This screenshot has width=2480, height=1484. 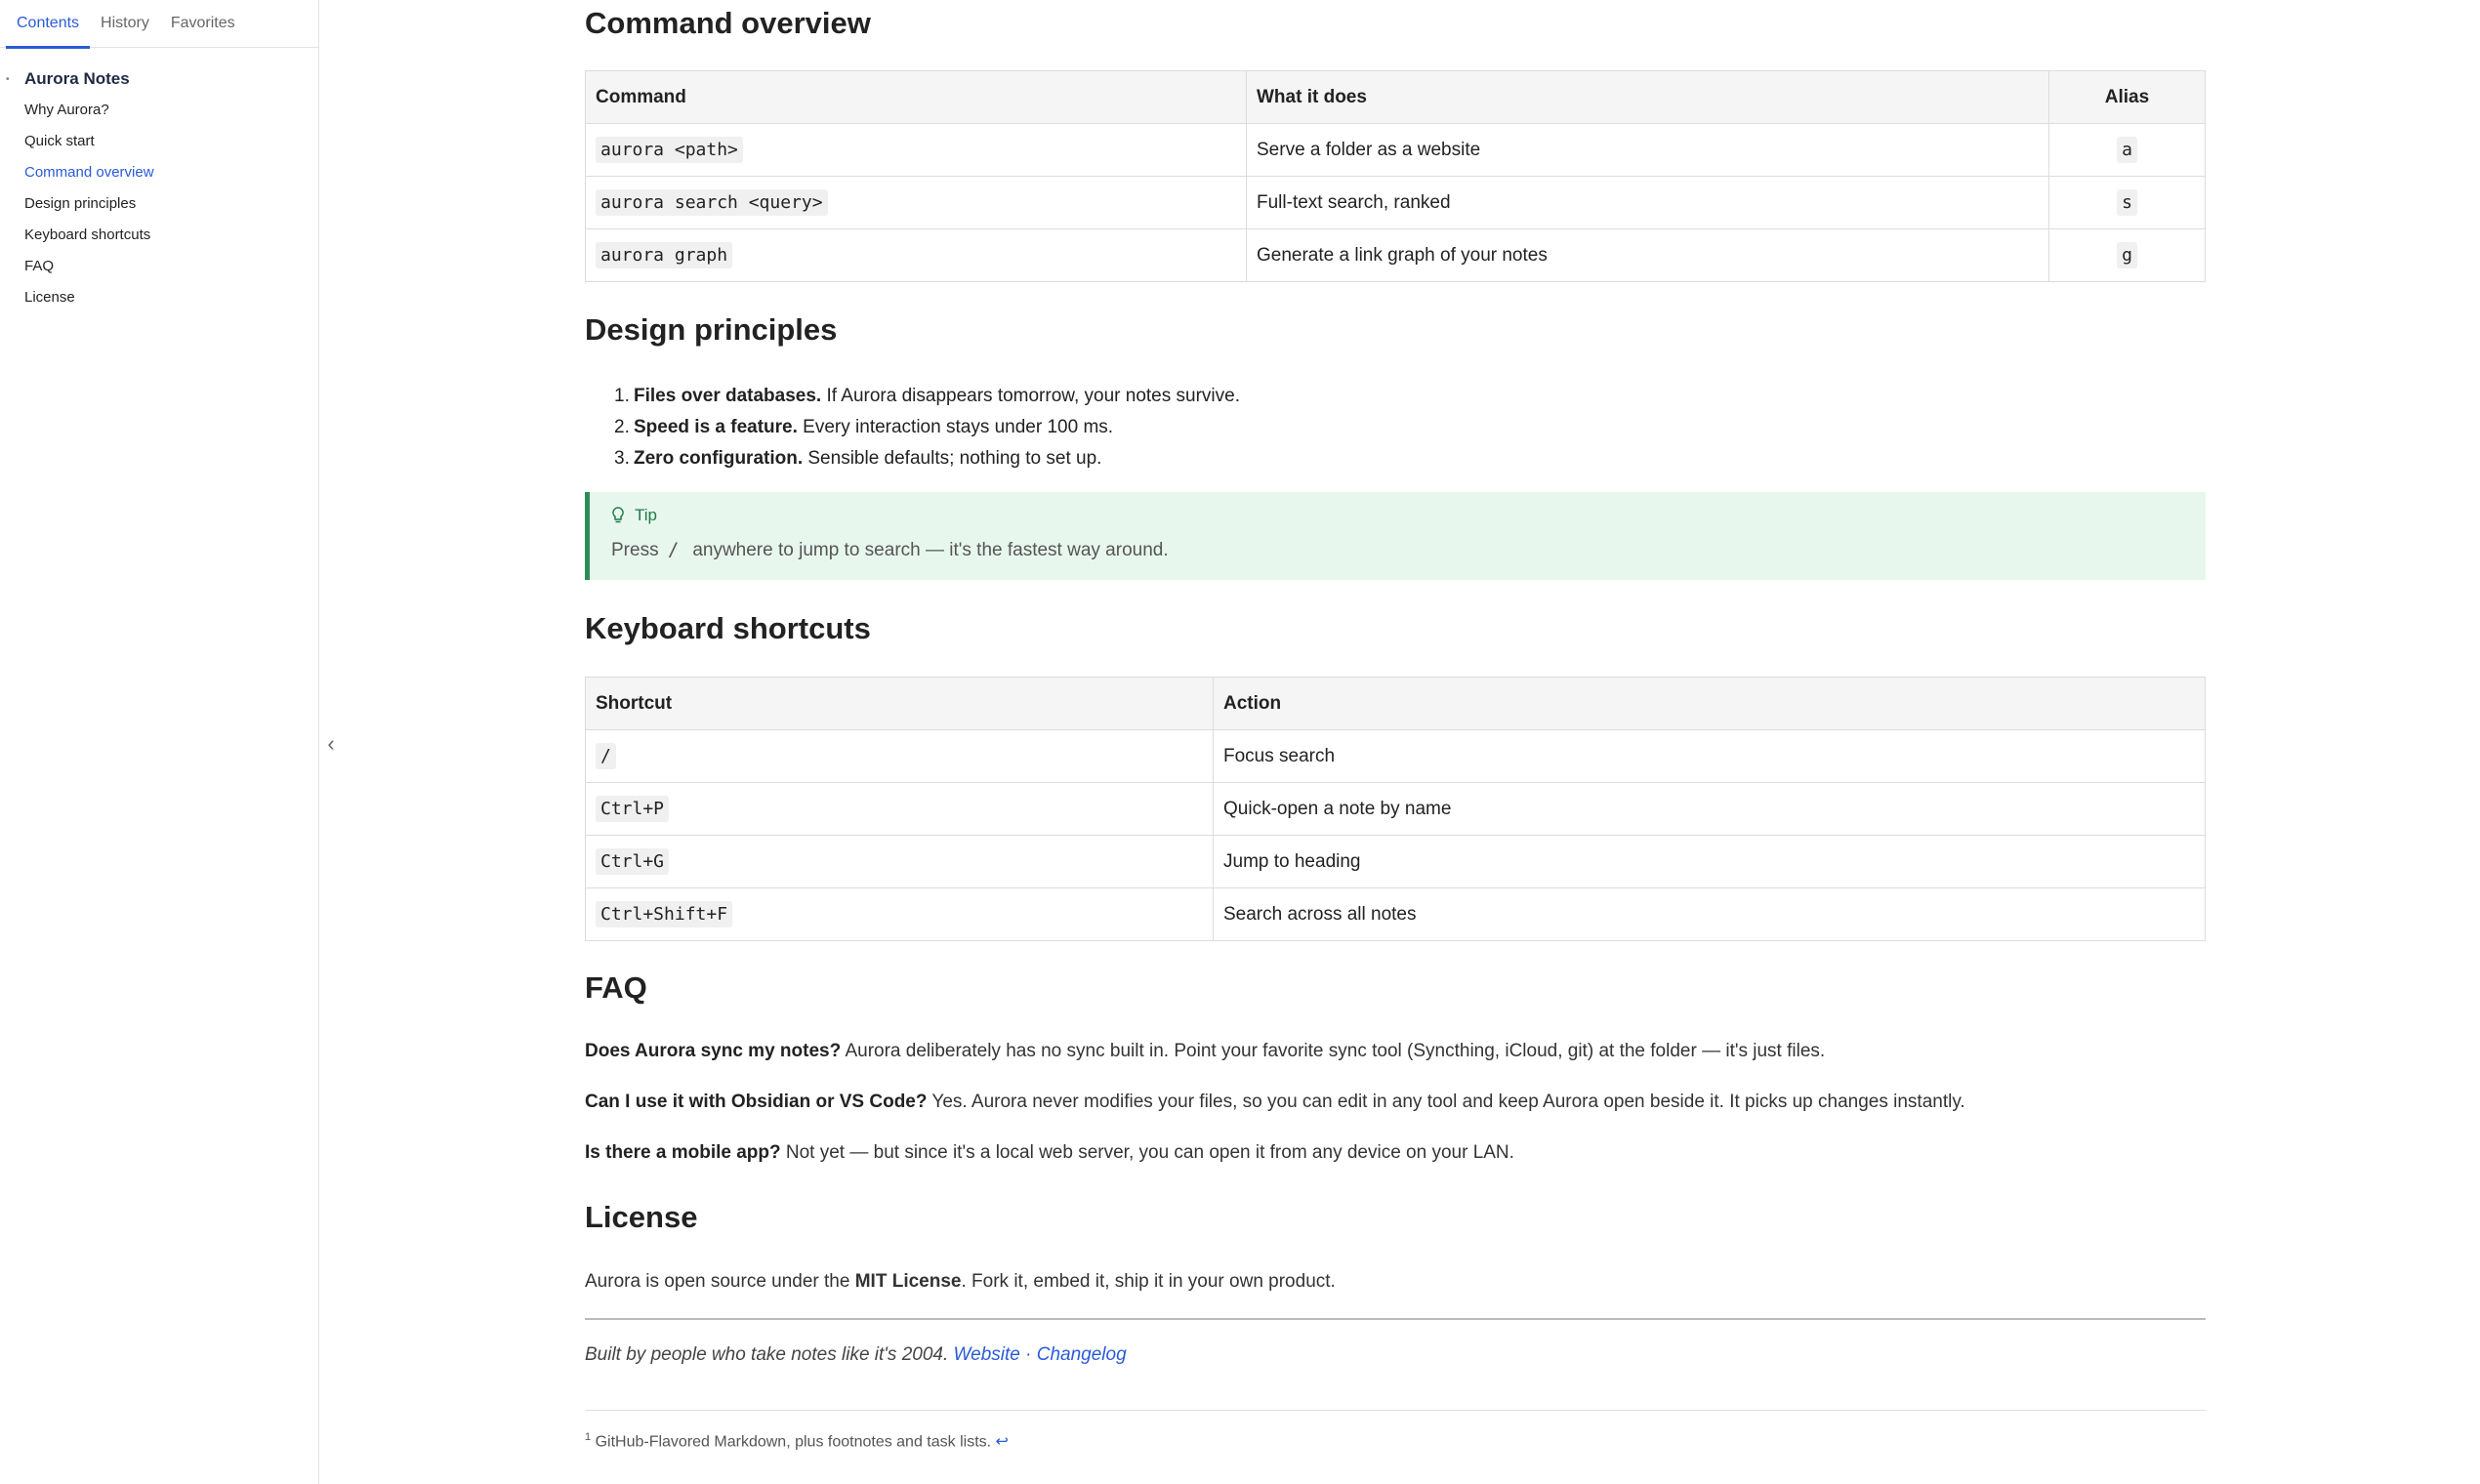 I want to click on toc-item-design-principles: Design principles, so click(x=159, y=204).